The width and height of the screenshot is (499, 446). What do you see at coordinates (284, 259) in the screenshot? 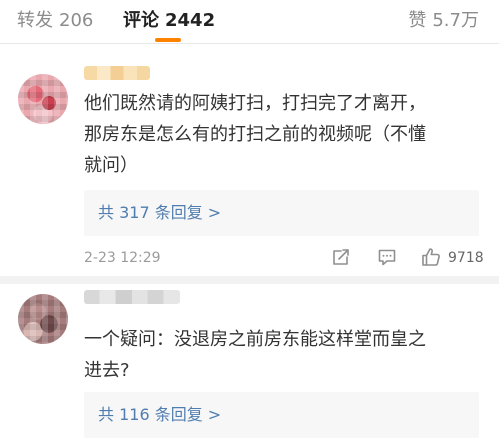
I see `comment-meta: 2-23 12:29 9718` at bounding box center [284, 259].